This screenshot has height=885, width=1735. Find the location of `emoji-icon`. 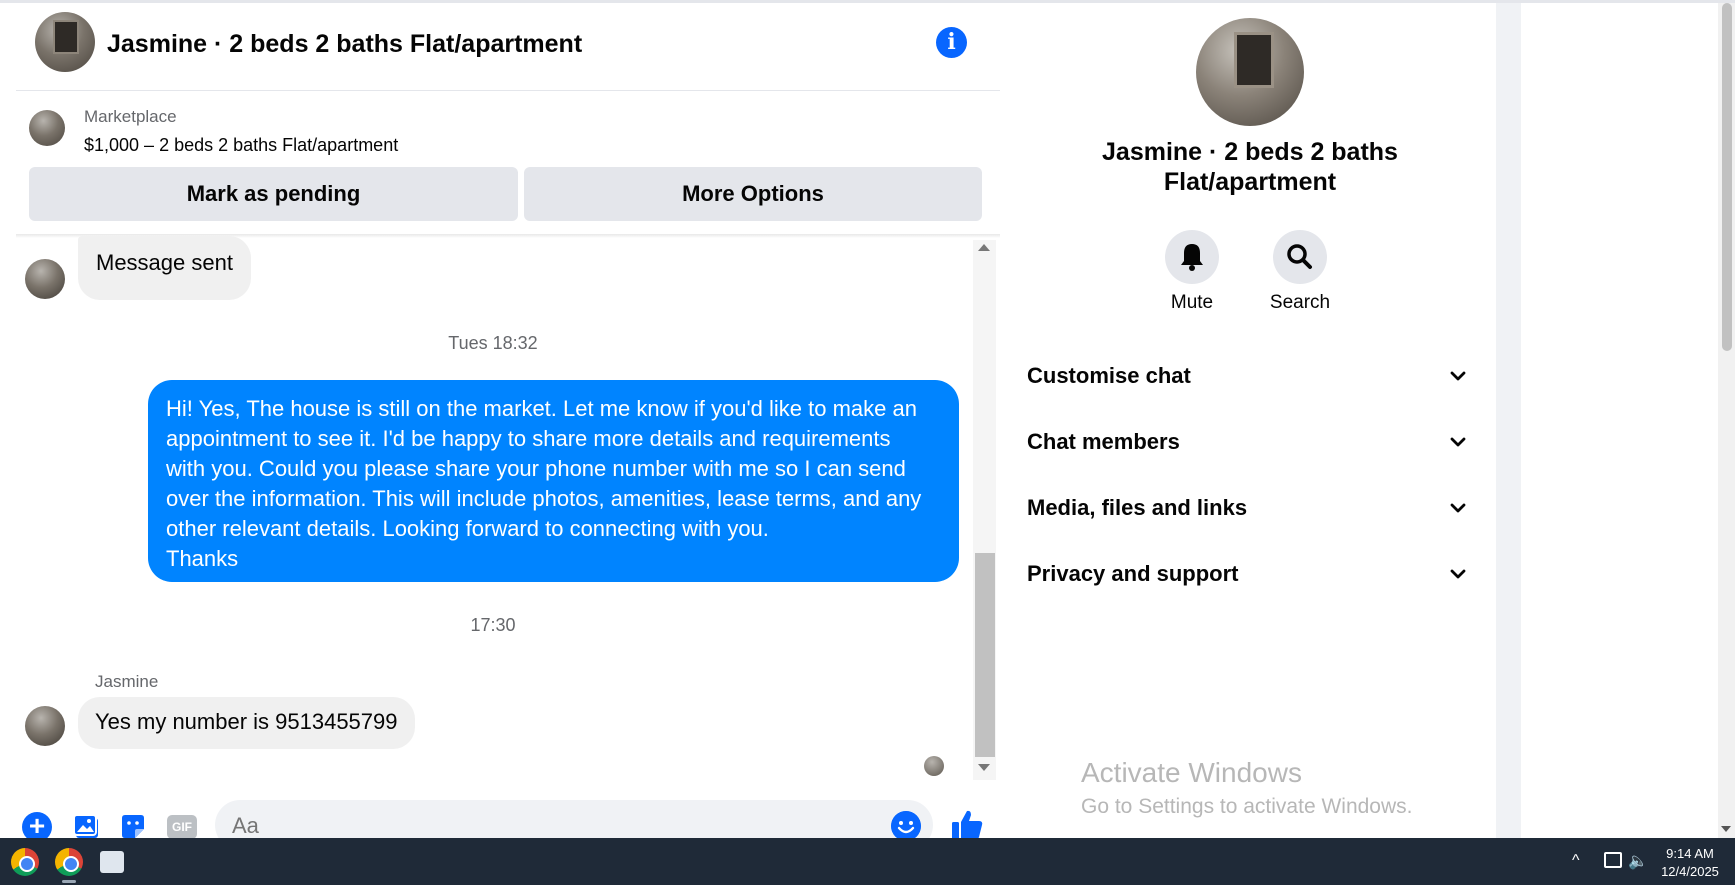

emoji-icon is located at coordinates (906, 826).